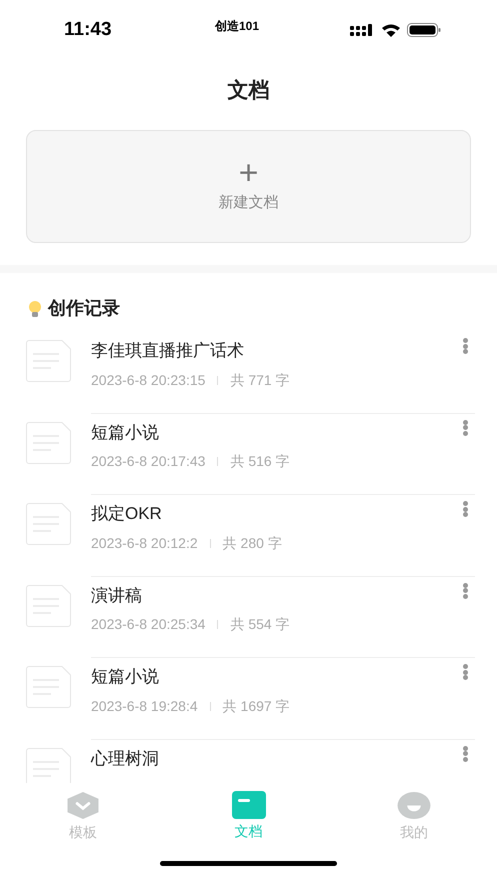  Describe the element at coordinates (249, 91) in the screenshot. I see `page-title: 文档` at that location.